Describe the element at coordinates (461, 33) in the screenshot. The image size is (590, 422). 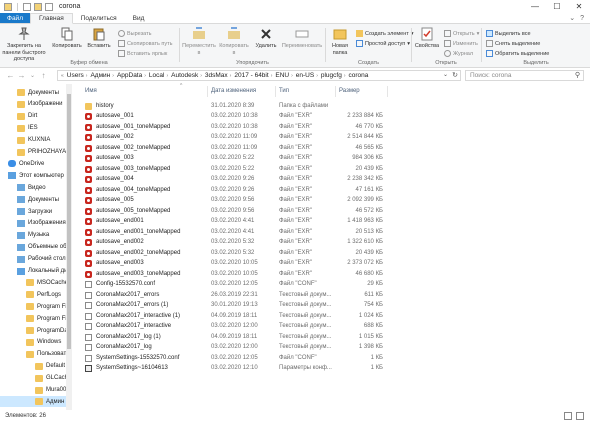
I see `open-button: Открыть ▾` at that location.